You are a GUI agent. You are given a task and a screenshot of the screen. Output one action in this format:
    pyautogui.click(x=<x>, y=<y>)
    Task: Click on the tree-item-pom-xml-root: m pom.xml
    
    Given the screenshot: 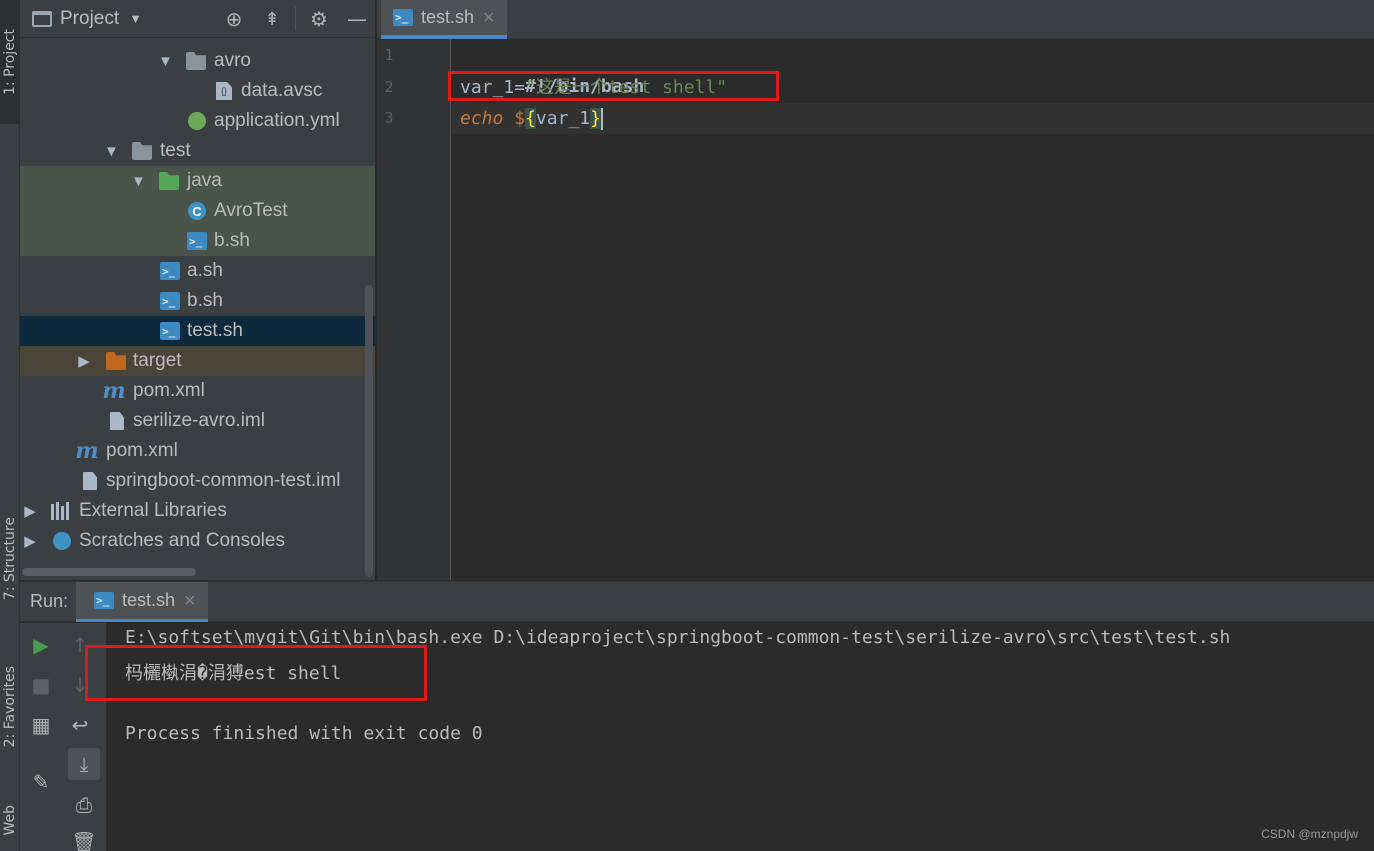 What is the action you would take?
    pyautogui.click(x=197, y=451)
    